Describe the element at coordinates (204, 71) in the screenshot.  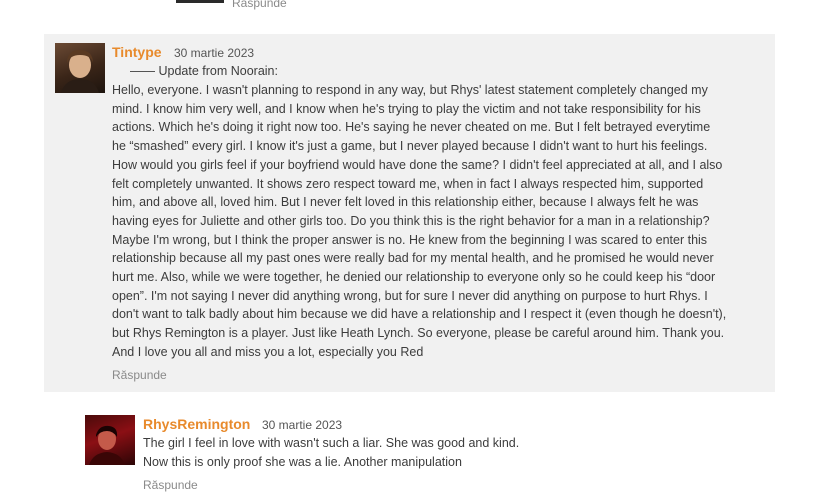
I see `comment-heading: —— Update from Noorain:` at that location.